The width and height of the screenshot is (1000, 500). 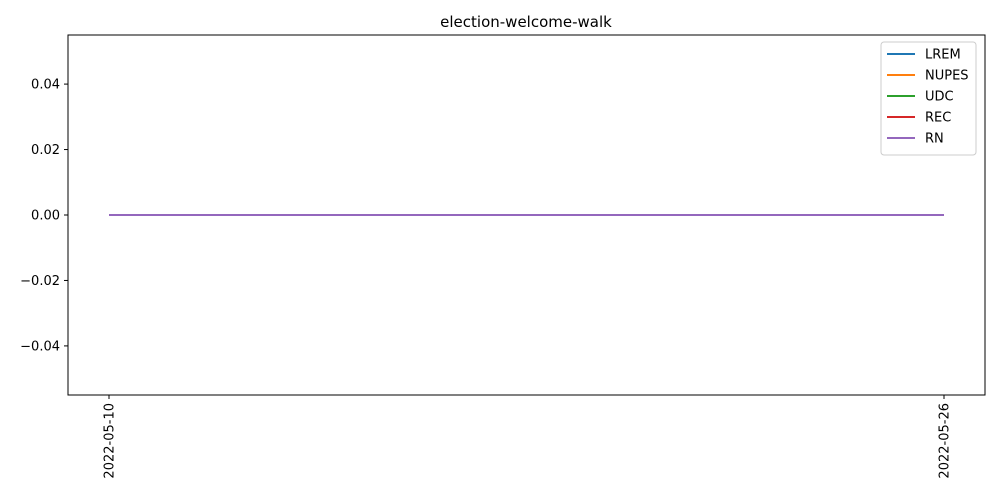 What do you see at coordinates (934, 139) in the screenshot?
I see `legend-label-rn: RN` at bounding box center [934, 139].